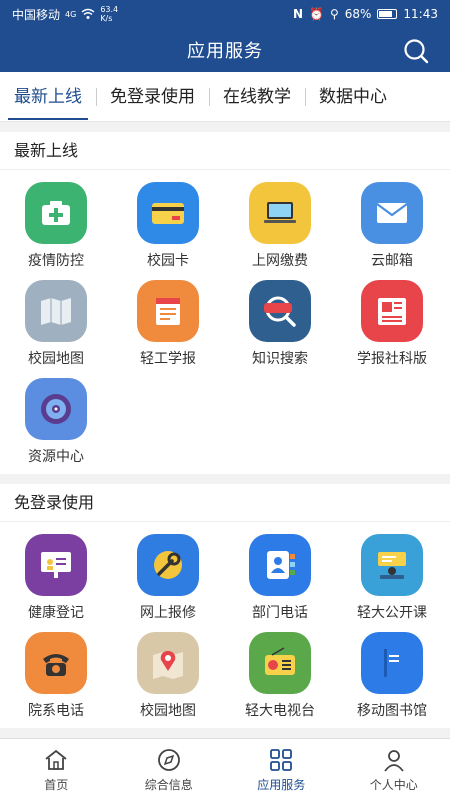 This screenshot has width=450, height=800. What do you see at coordinates (168, 359) in the screenshot?
I see `app-label: 轻工学报` at bounding box center [168, 359].